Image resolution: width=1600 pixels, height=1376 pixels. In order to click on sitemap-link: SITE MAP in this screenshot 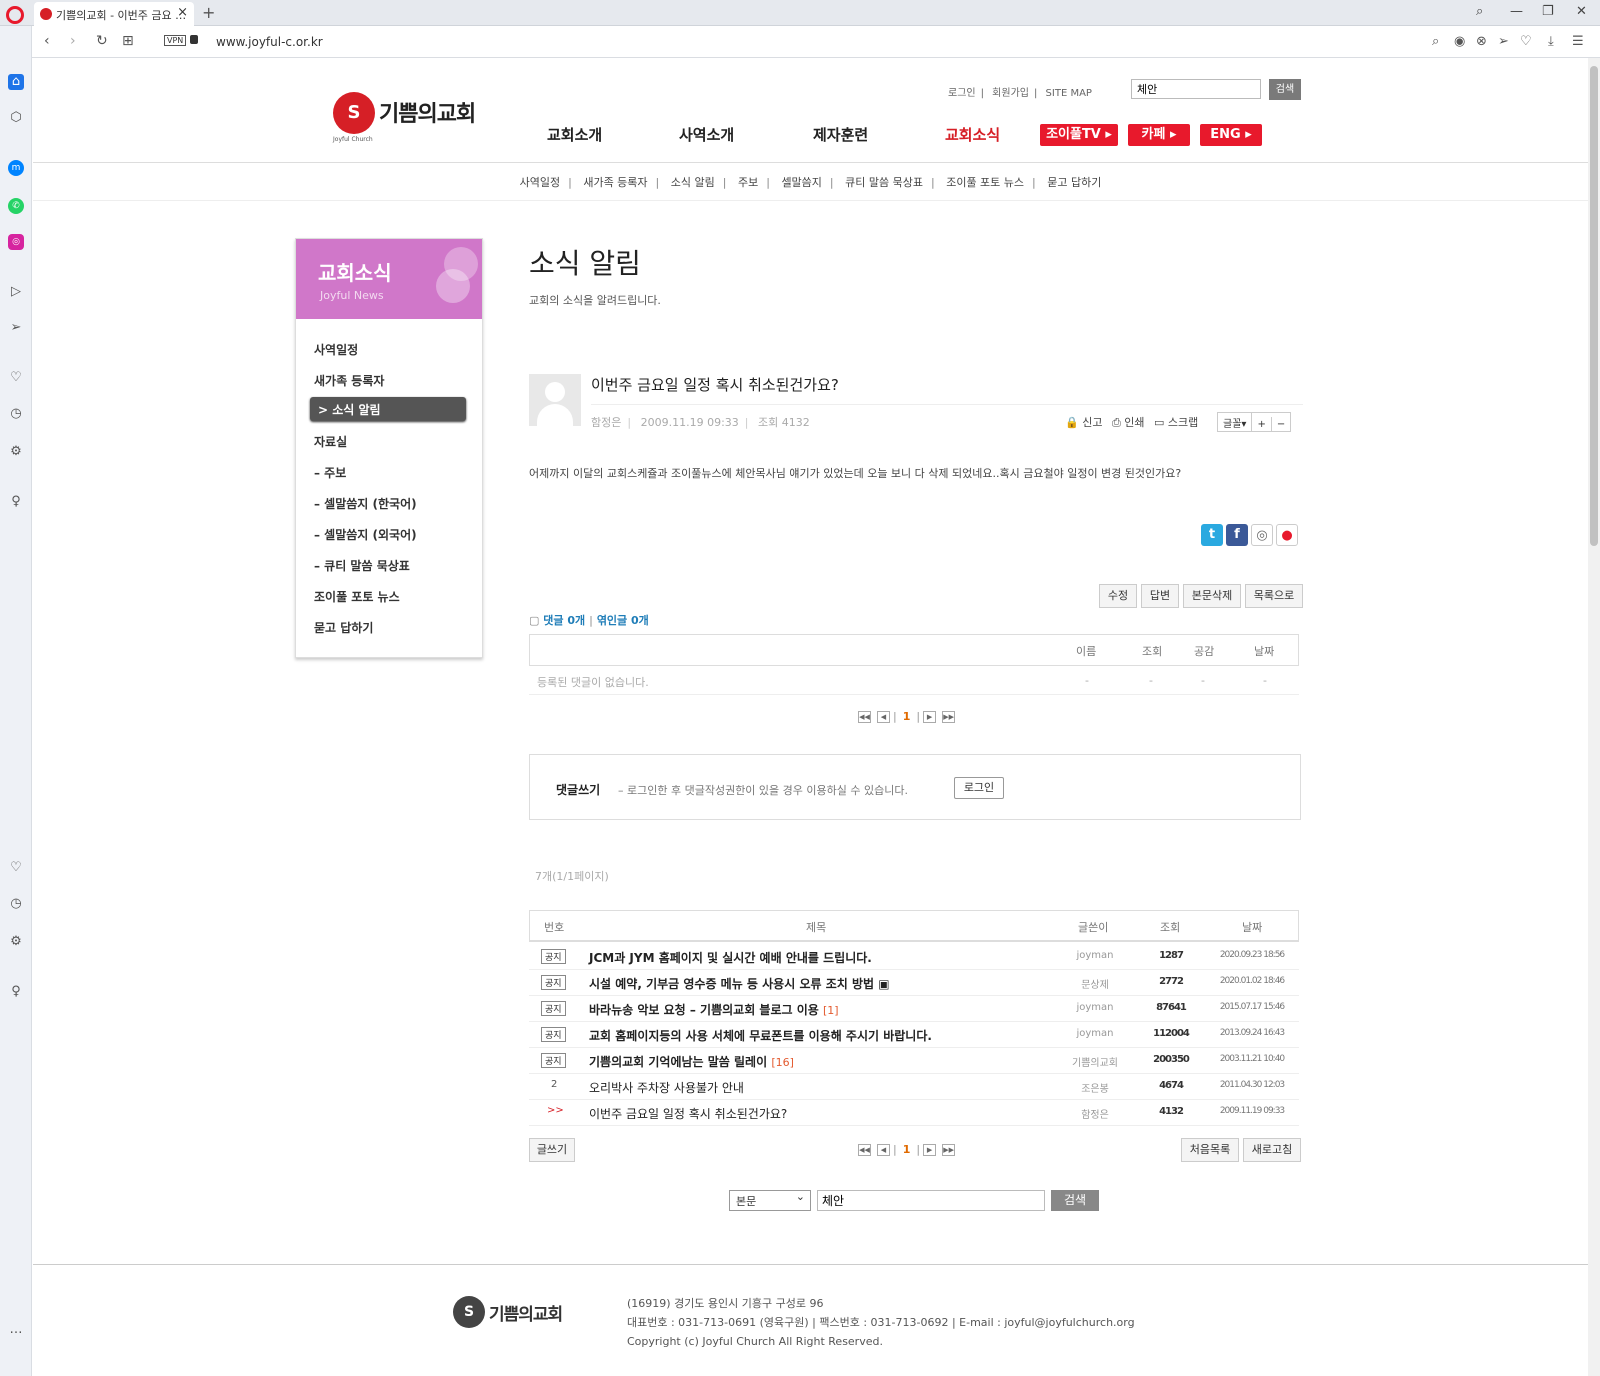, I will do `click(1069, 93)`.